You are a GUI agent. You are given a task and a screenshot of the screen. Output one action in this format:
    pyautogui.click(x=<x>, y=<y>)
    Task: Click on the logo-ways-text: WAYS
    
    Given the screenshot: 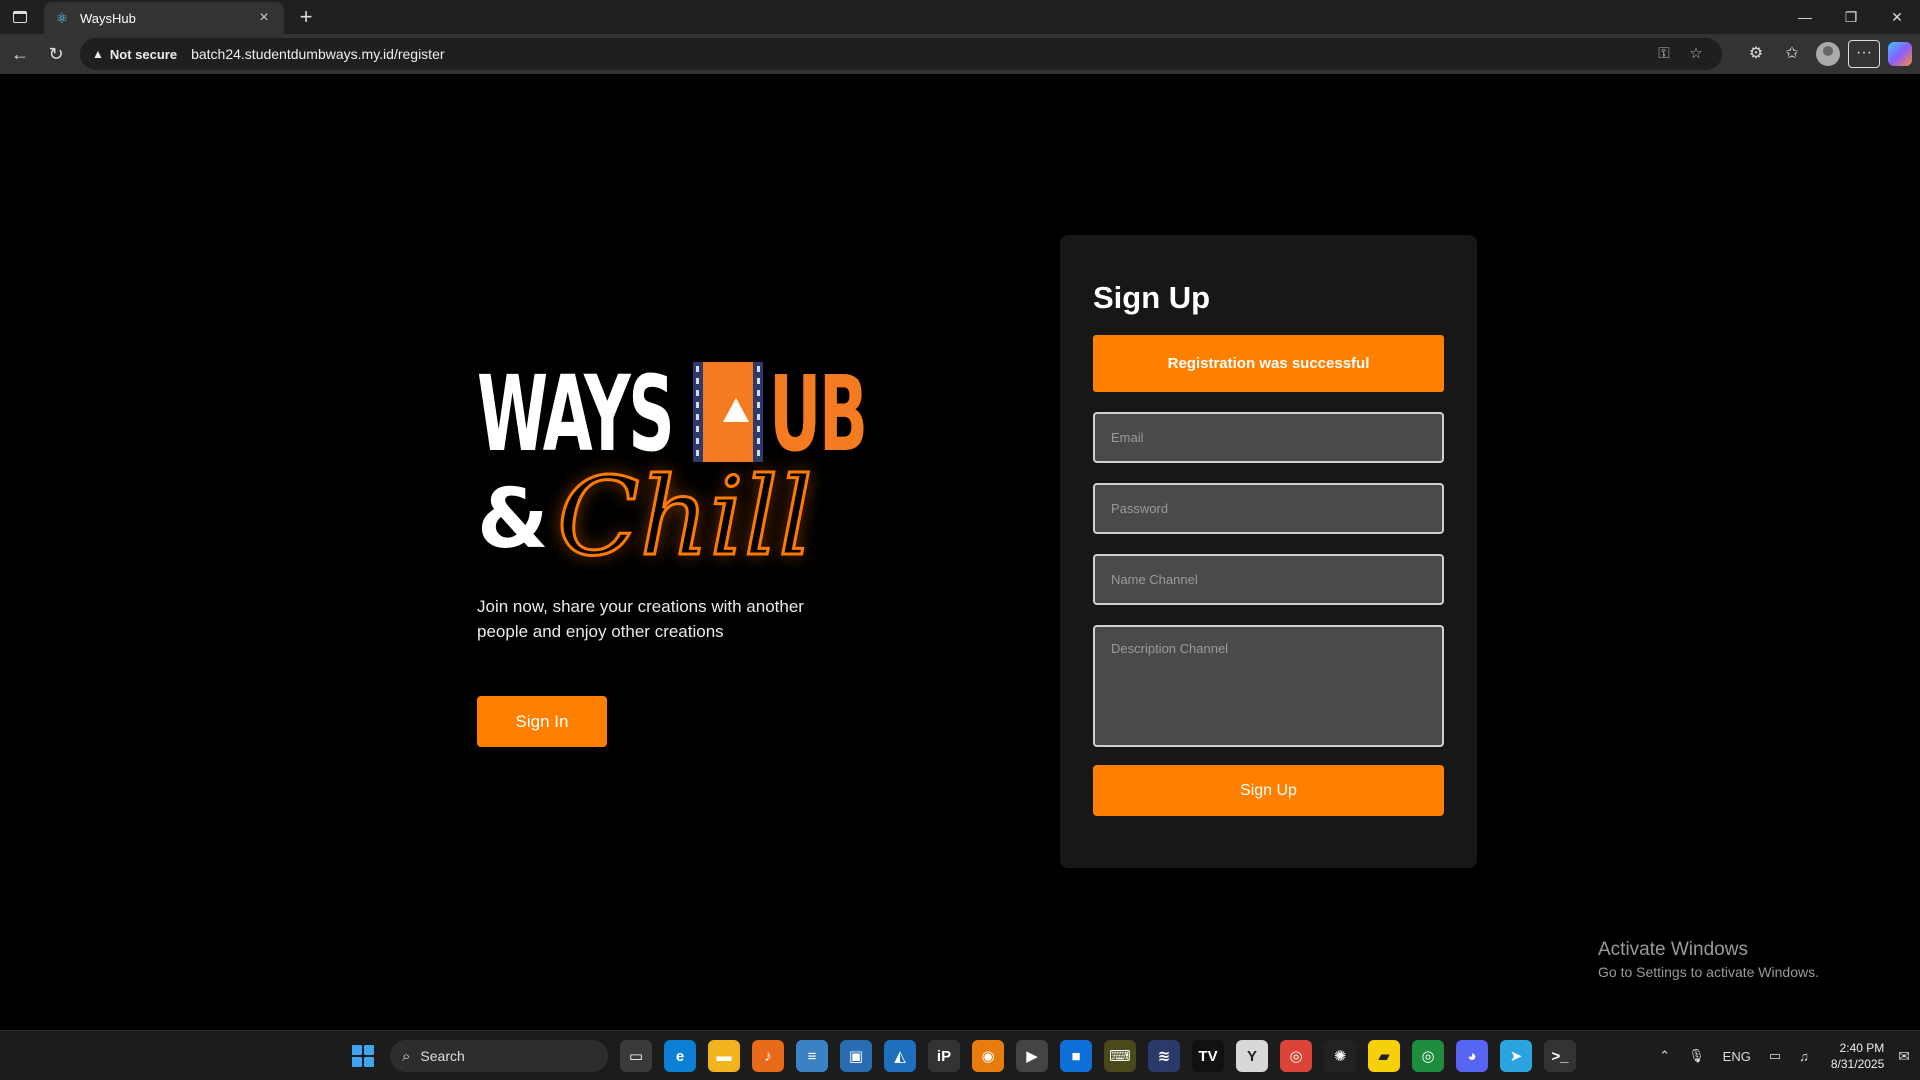 What is the action you would take?
    pyautogui.click(x=576, y=414)
    